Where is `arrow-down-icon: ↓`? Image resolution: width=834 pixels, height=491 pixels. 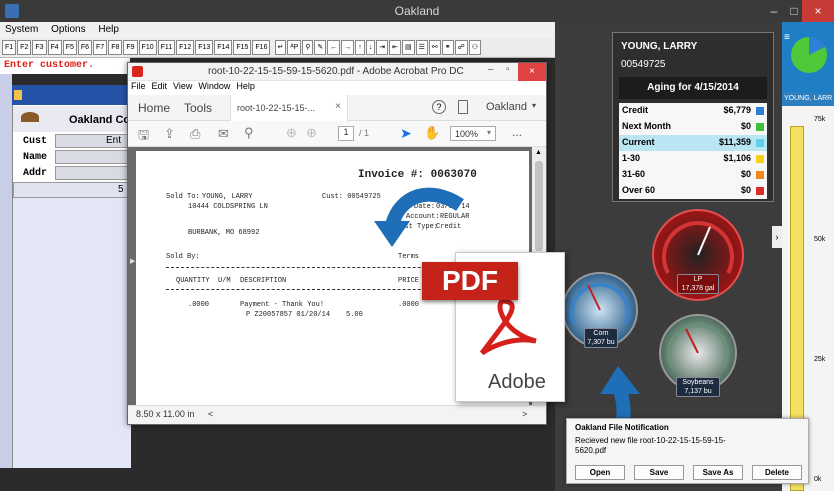 arrow-down-icon: ↓ is located at coordinates (370, 47).